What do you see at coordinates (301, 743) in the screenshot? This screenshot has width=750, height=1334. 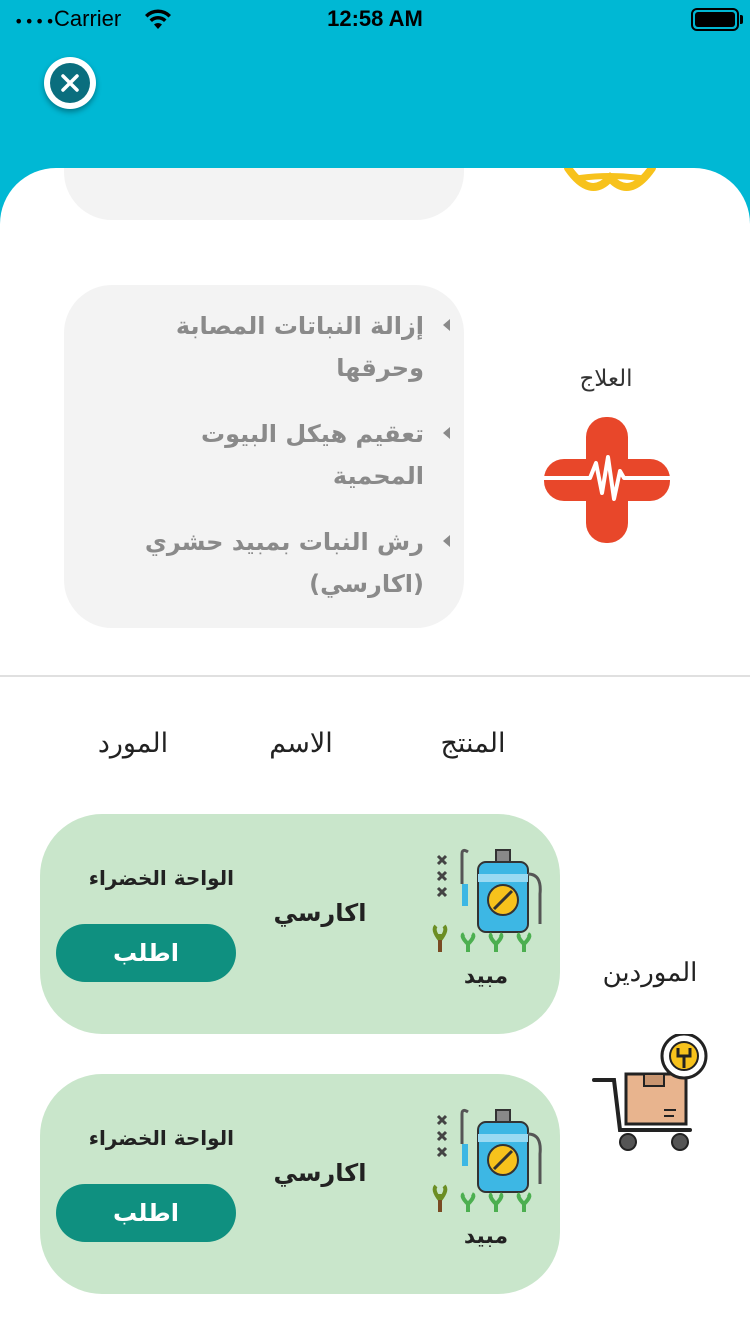 I see `column-header-name: الاسم` at bounding box center [301, 743].